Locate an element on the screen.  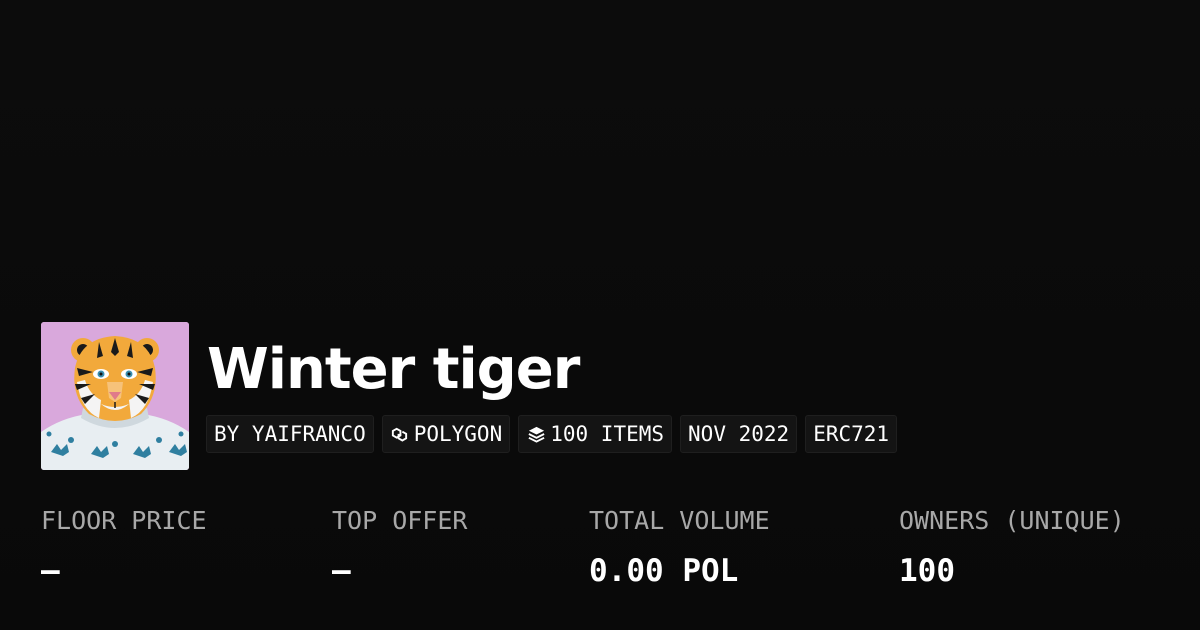
collection-avatar is located at coordinates (115, 396).